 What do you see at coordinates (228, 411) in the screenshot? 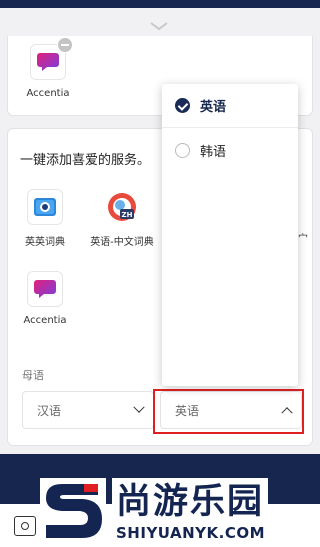
I see `highlight-box` at bounding box center [228, 411].